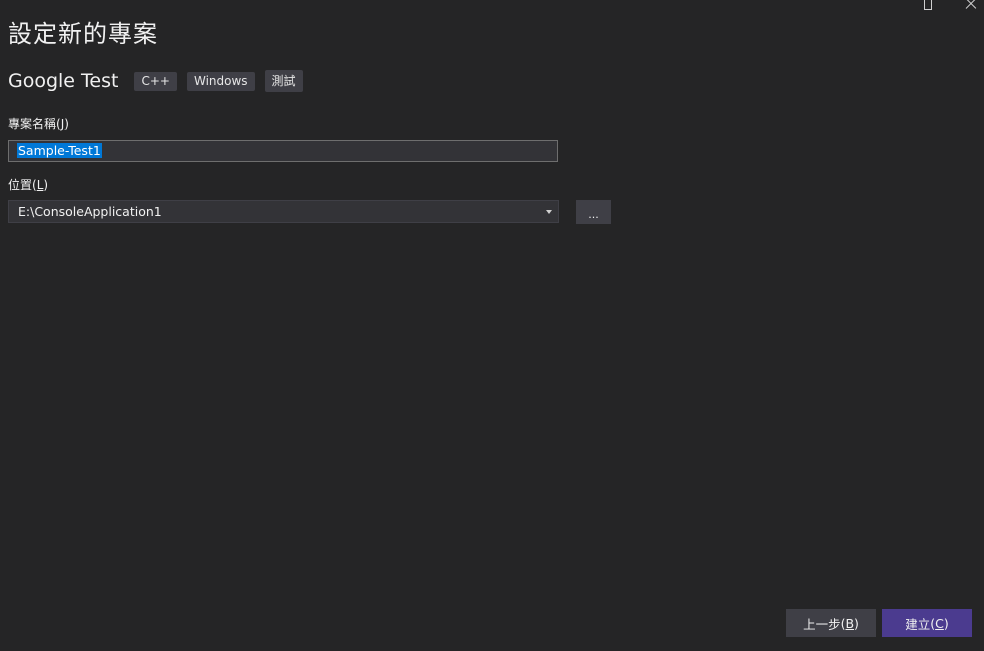  Describe the element at coordinates (63, 81) in the screenshot. I see `template-name: Google Test` at that location.